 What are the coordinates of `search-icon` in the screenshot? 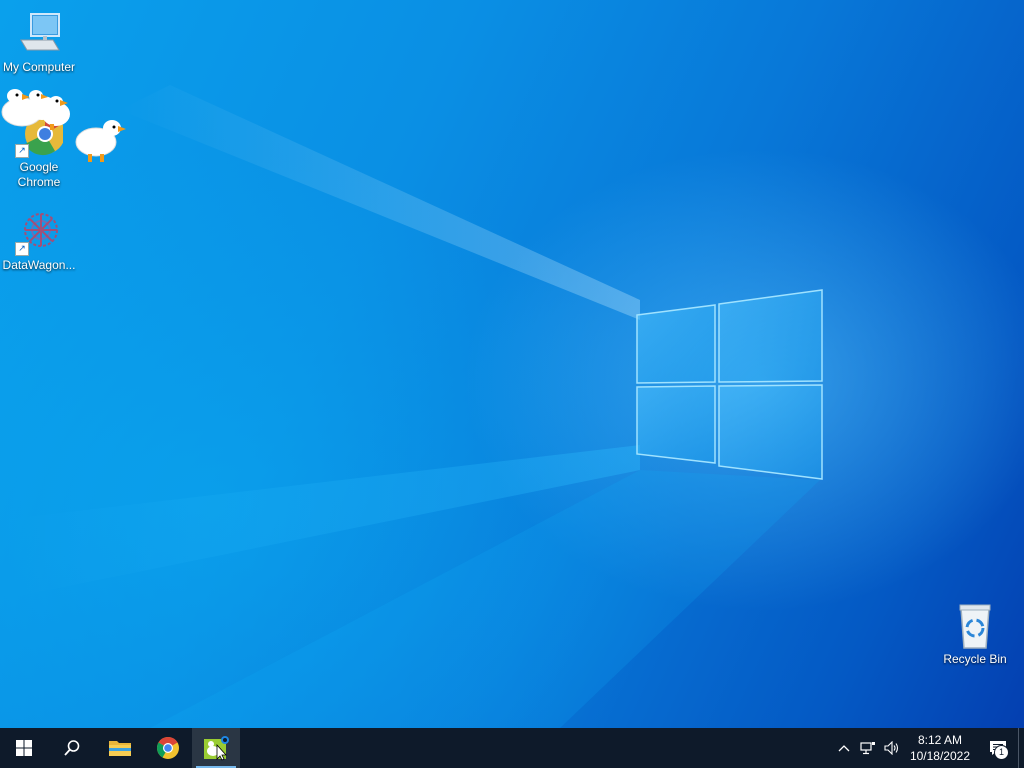 It's located at (72, 748).